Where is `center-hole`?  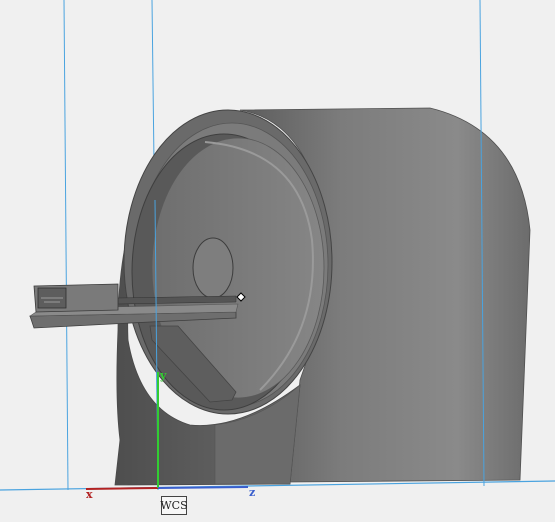 center-hole is located at coordinates (213, 268).